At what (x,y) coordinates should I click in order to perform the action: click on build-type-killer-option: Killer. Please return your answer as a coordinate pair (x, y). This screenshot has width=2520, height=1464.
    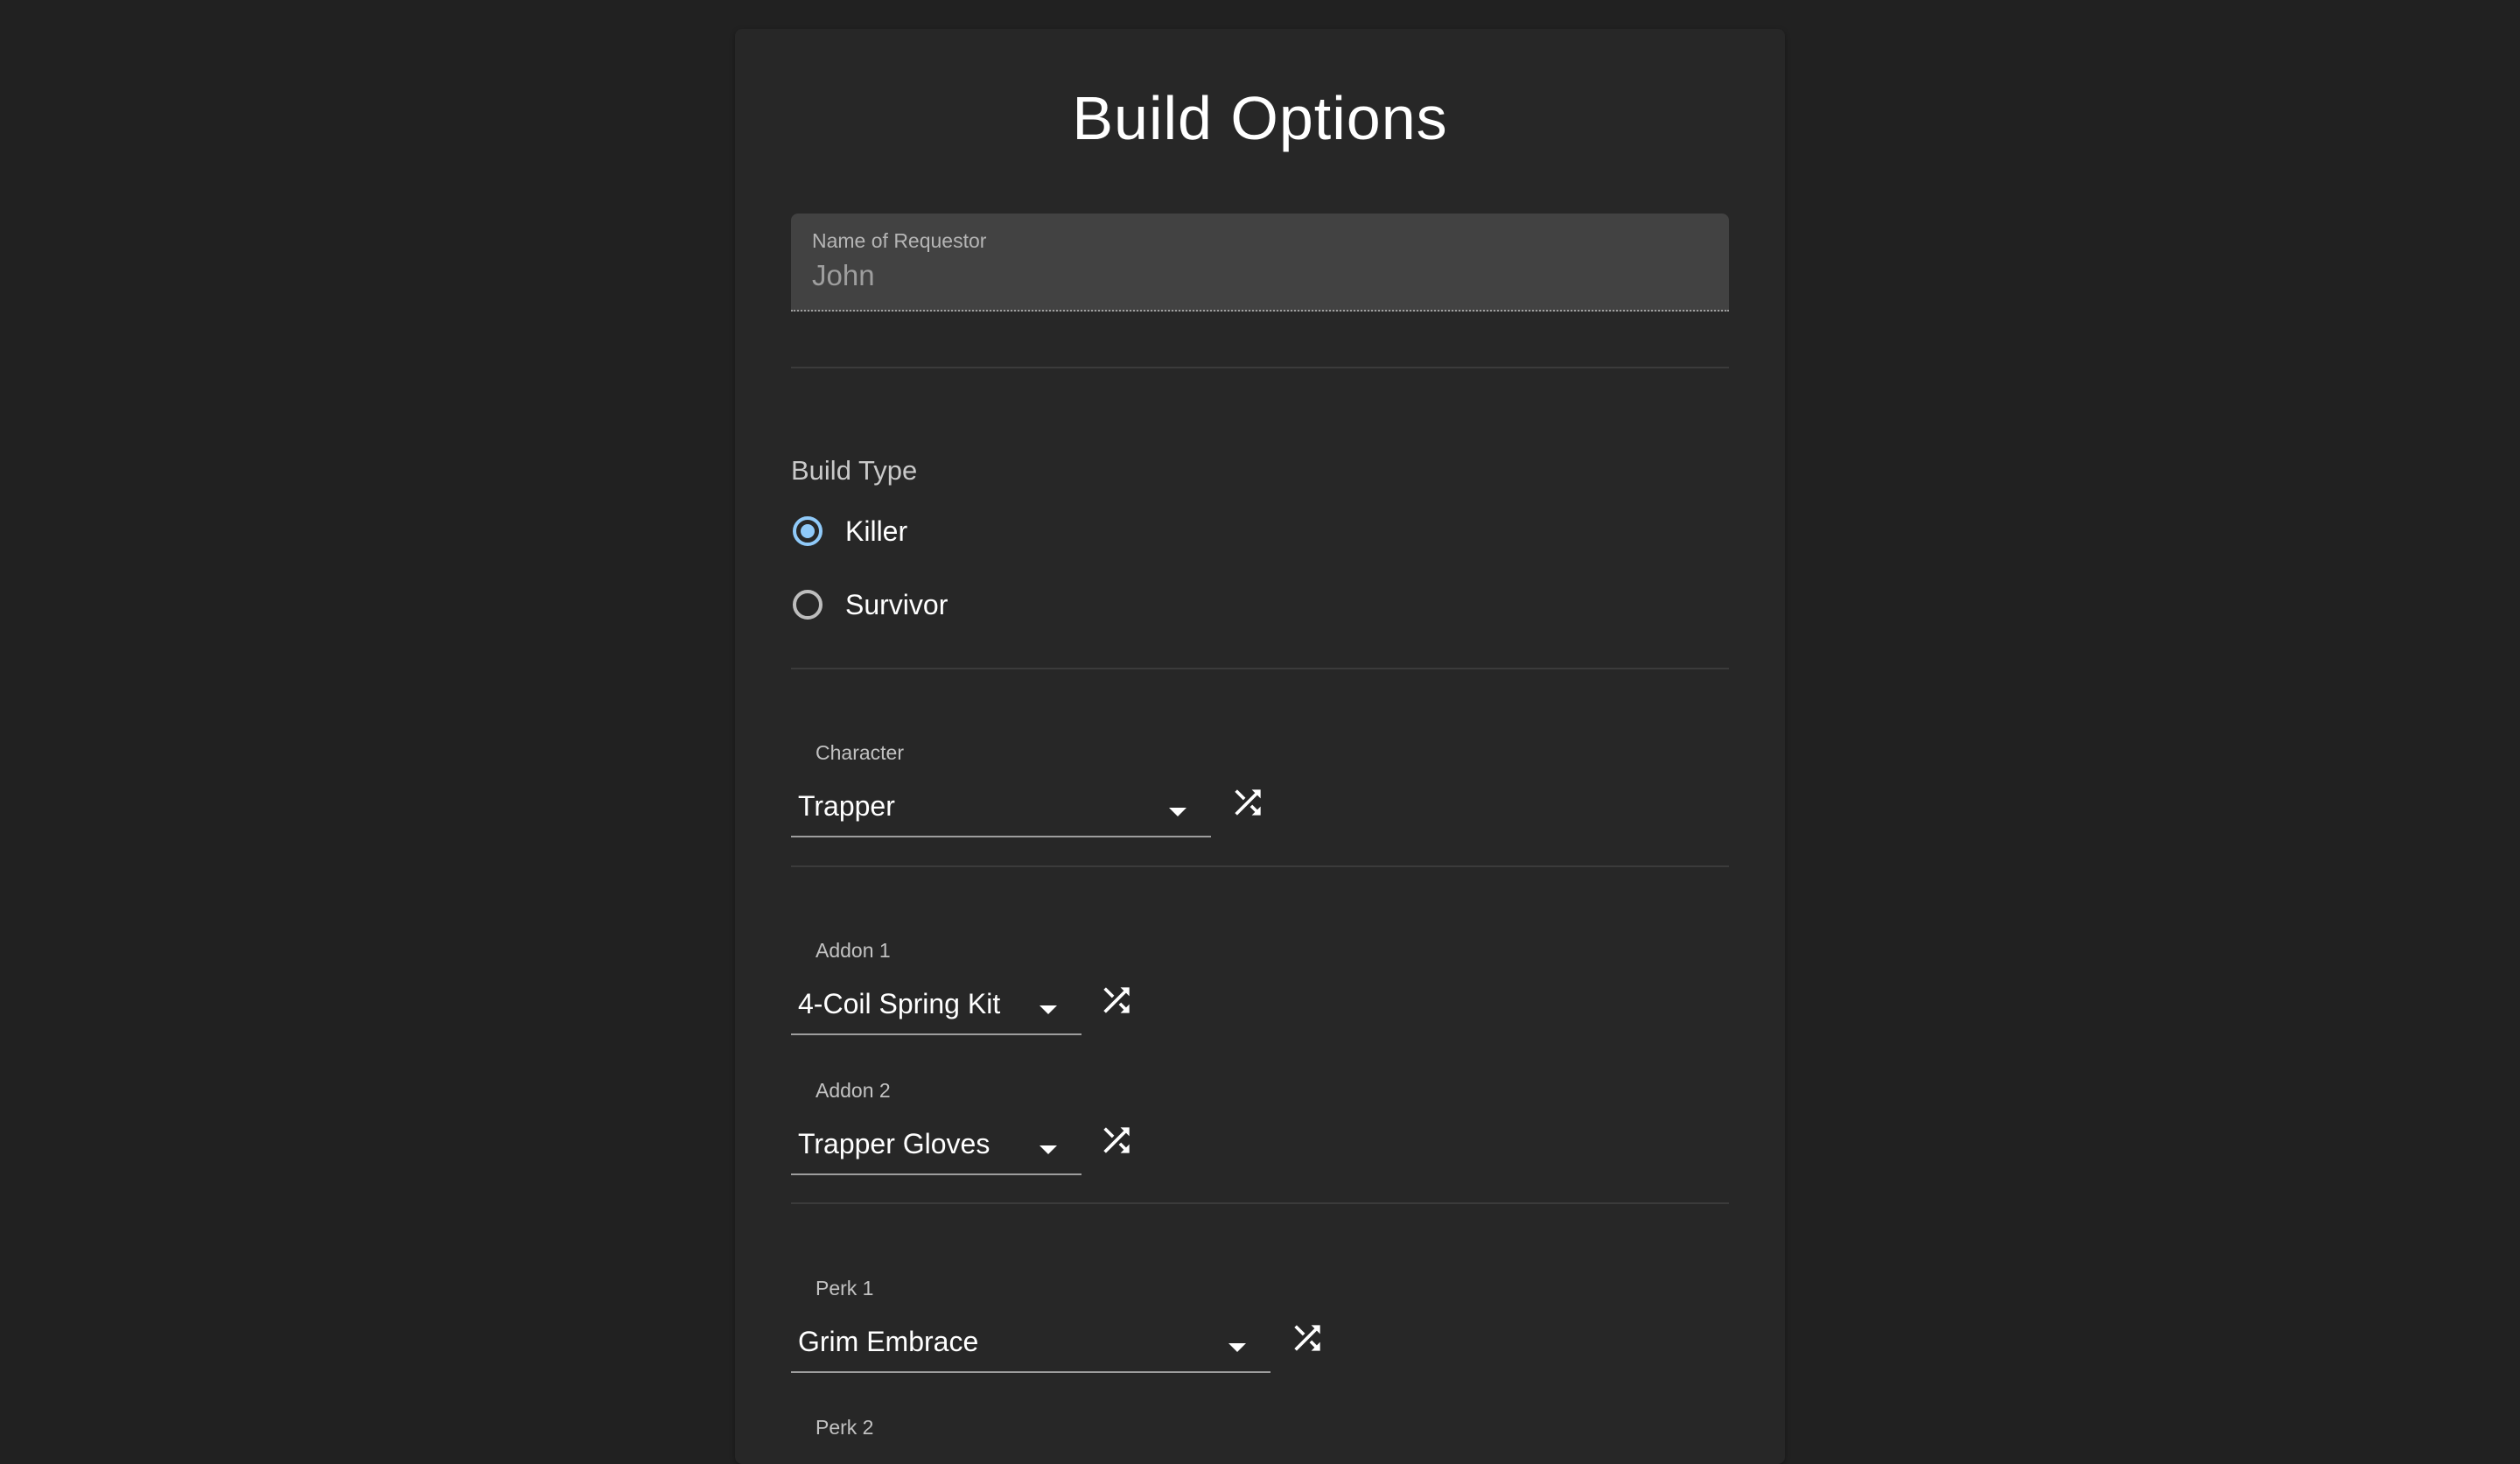
    Looking at the image, I should click on (849, 531).